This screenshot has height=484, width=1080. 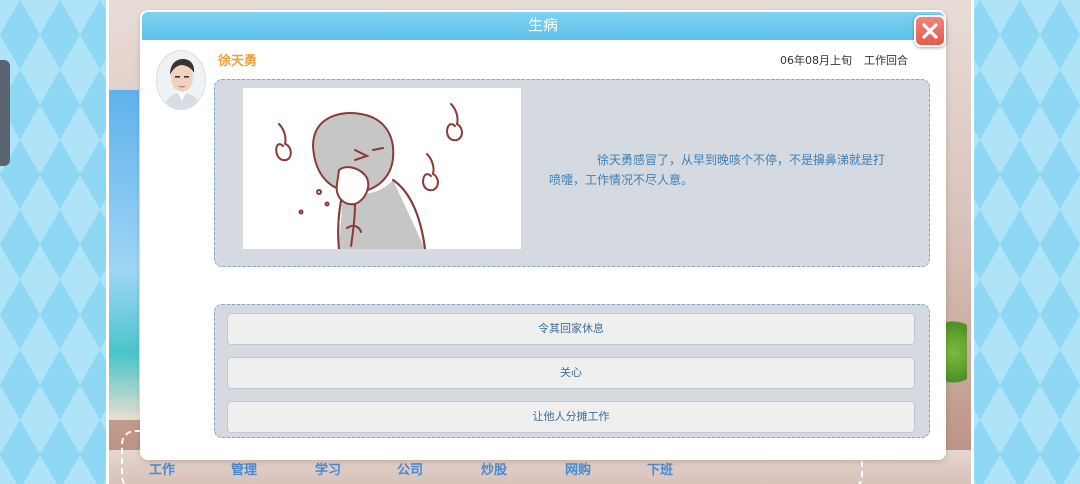 I want to click on close-icon, so click(x=930, y=31).